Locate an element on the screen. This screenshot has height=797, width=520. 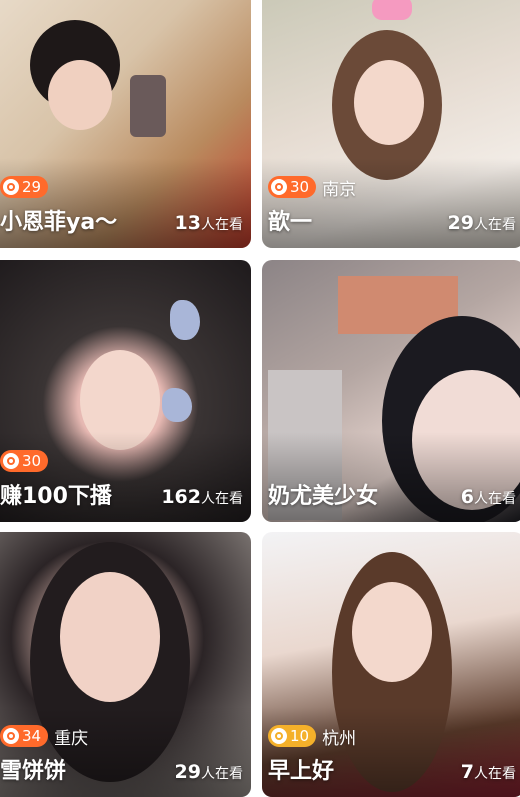
card-meta: 30 is located at coordinates (24, 461).